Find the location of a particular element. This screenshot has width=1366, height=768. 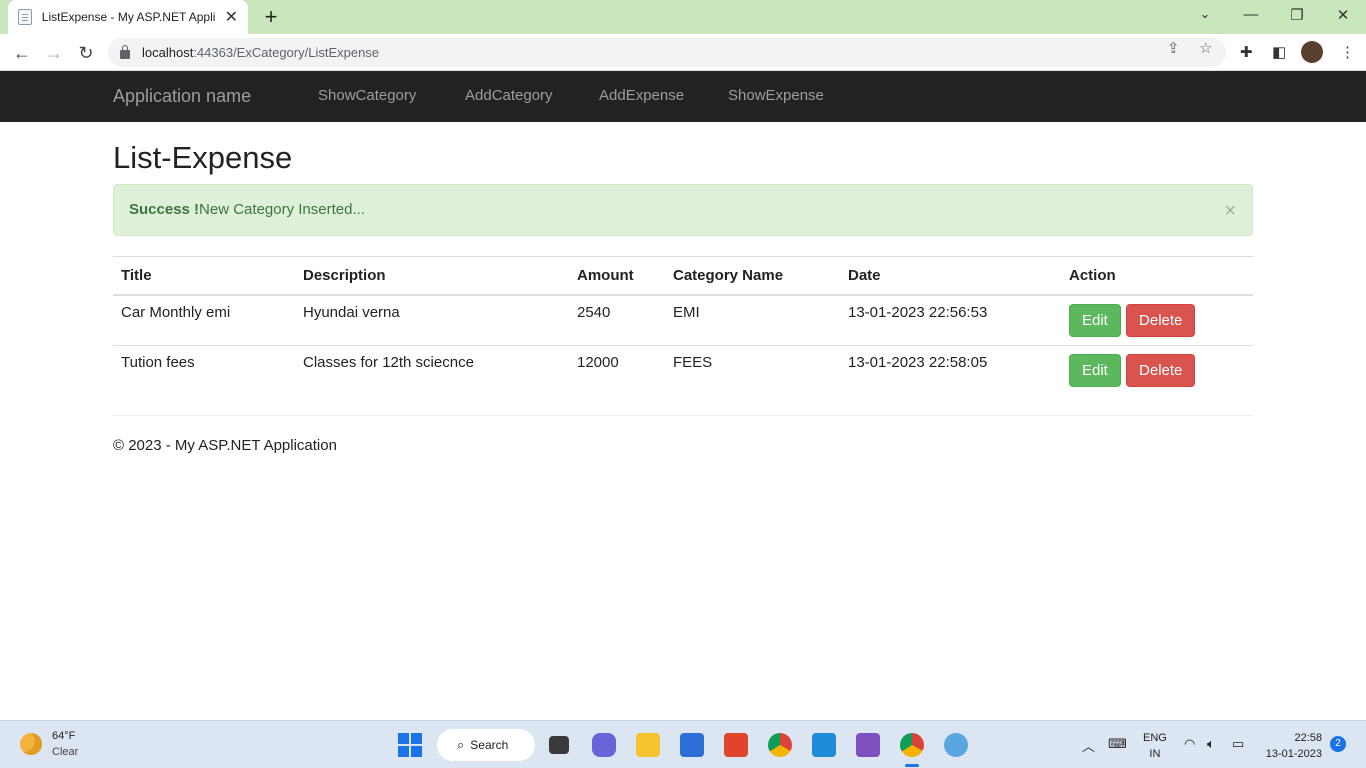

footer-divider is located at coordinates (683, 415).